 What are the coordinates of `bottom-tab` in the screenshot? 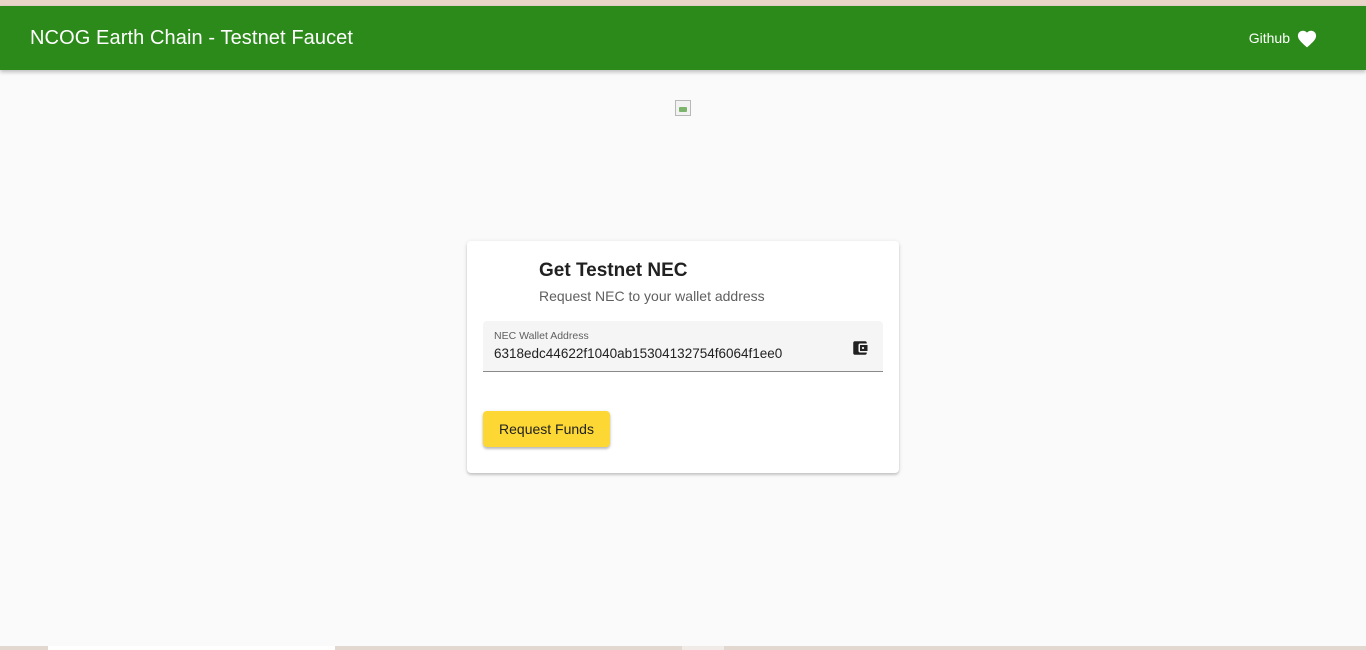 It's located at (191, 648).